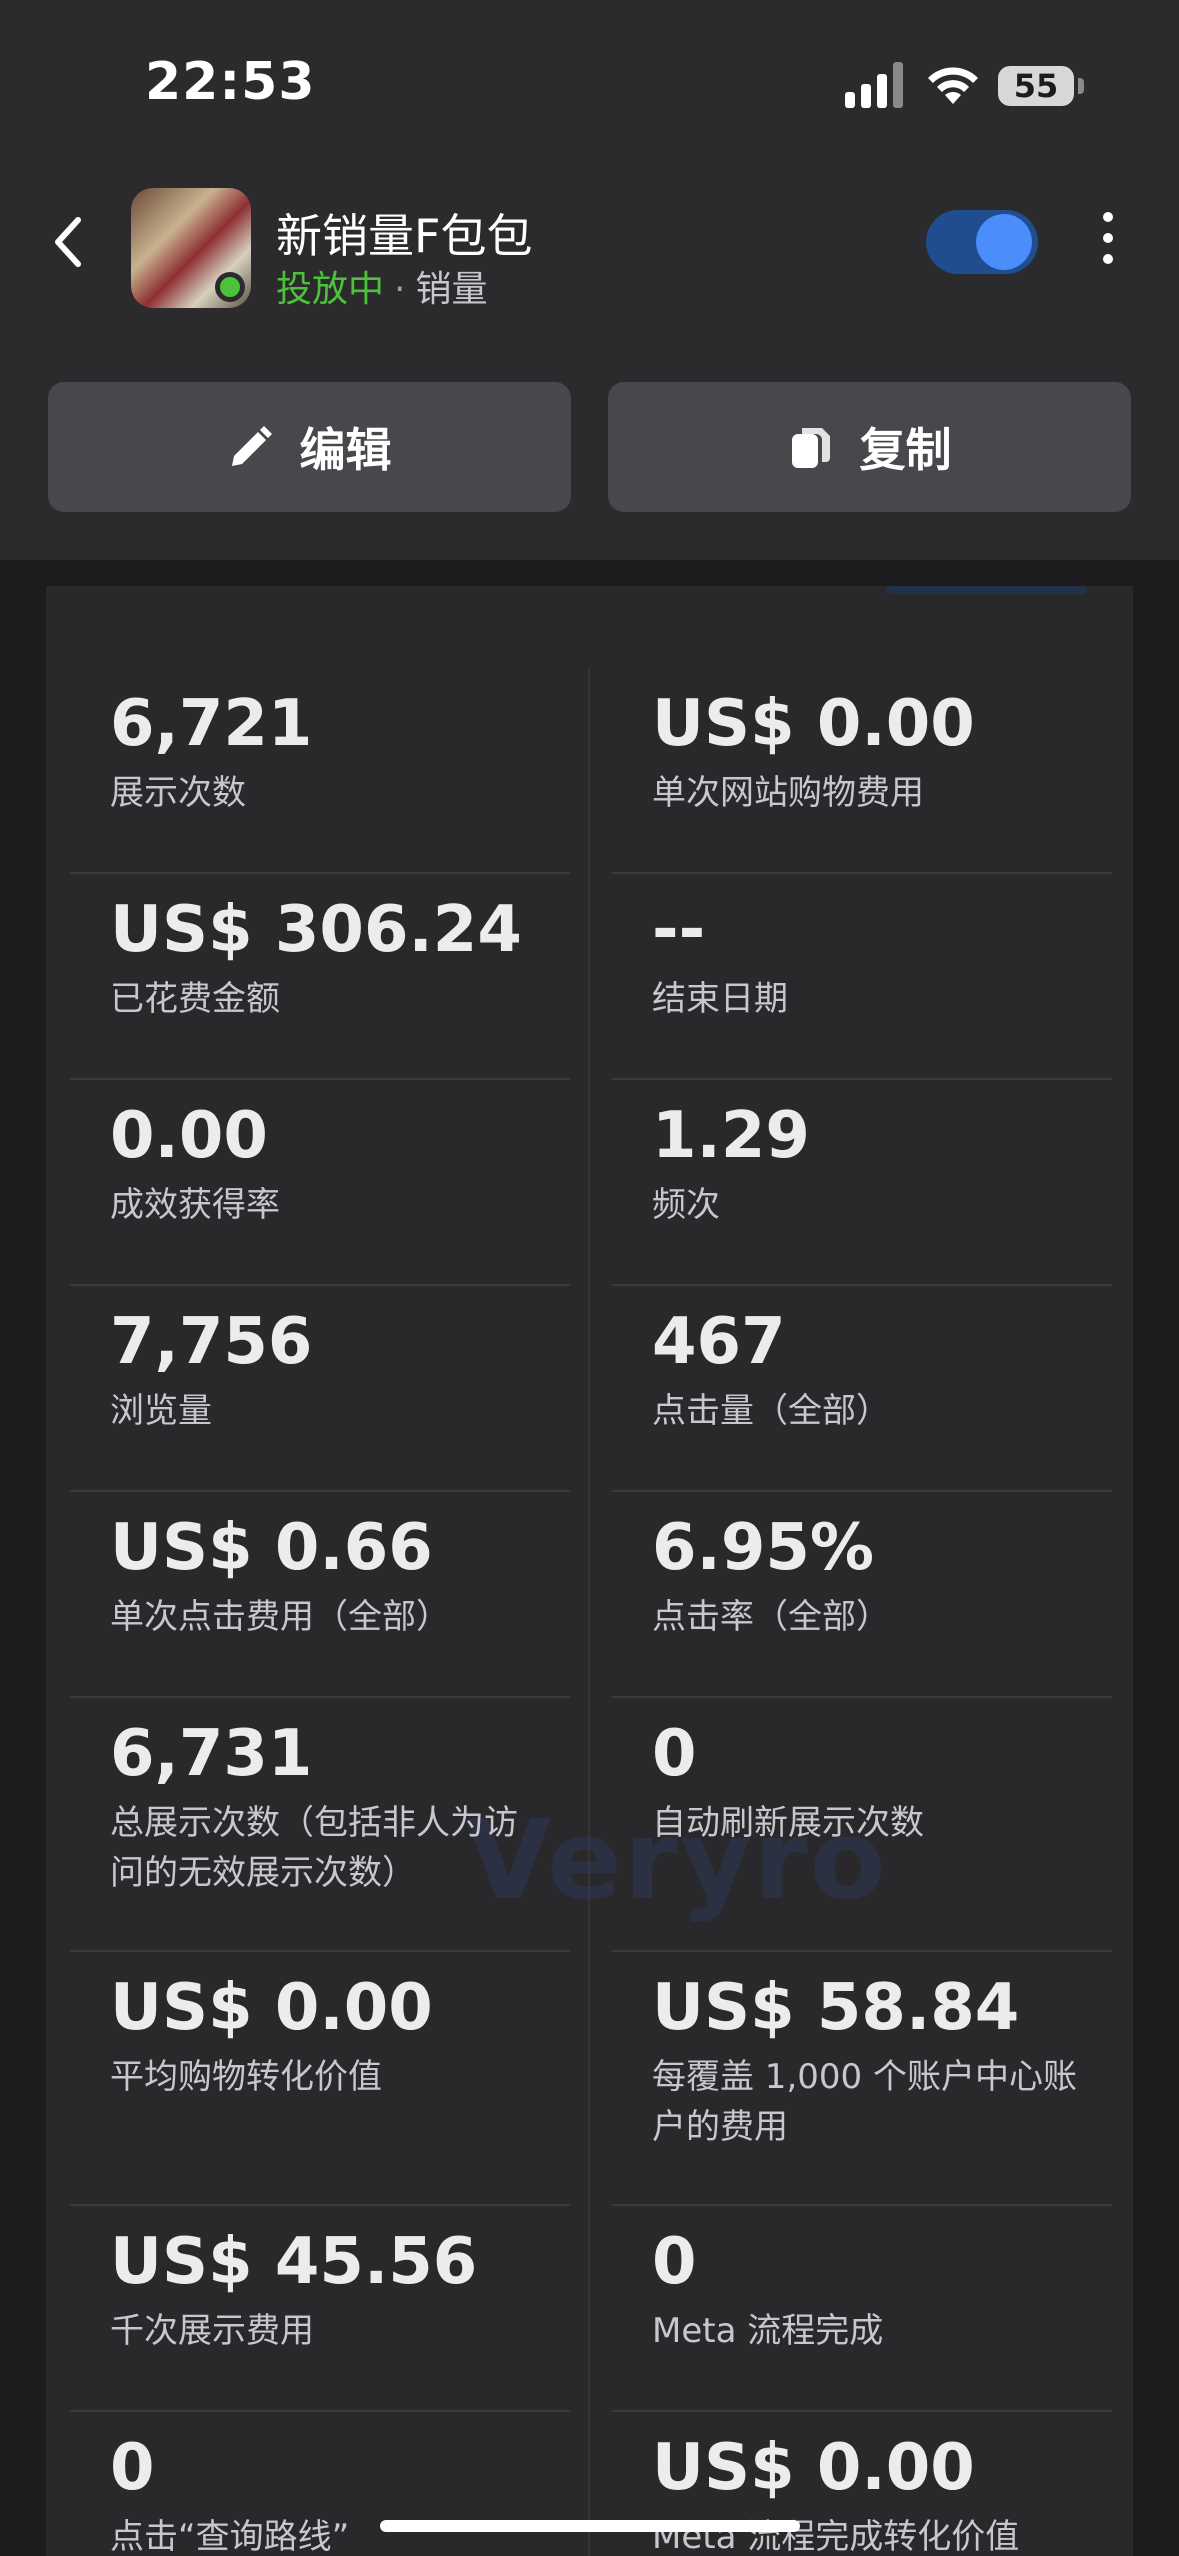 This screenshot has width=1179, height=2556. I want to click on metric-right-1: US$ 0.00 单次网站购物费用, so click(872, 752).